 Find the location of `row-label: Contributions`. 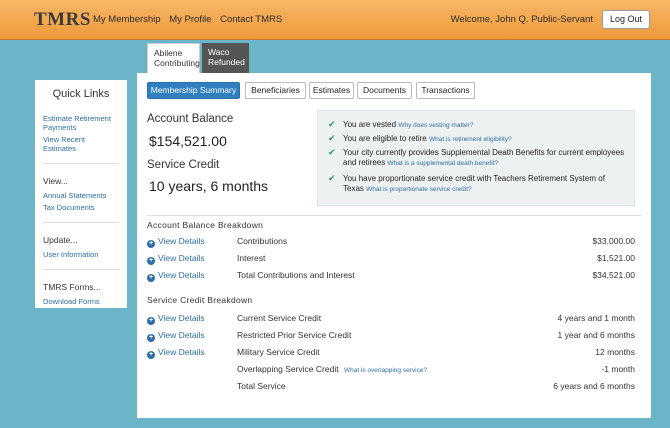

row-label: Contributions is located at coordinates (262, 241).